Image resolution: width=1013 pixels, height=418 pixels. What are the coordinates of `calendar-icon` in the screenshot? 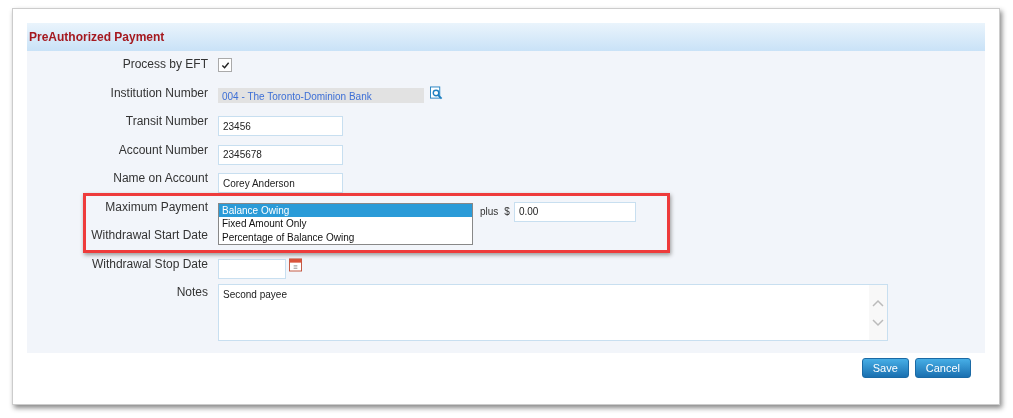 It's located at (295, 264).